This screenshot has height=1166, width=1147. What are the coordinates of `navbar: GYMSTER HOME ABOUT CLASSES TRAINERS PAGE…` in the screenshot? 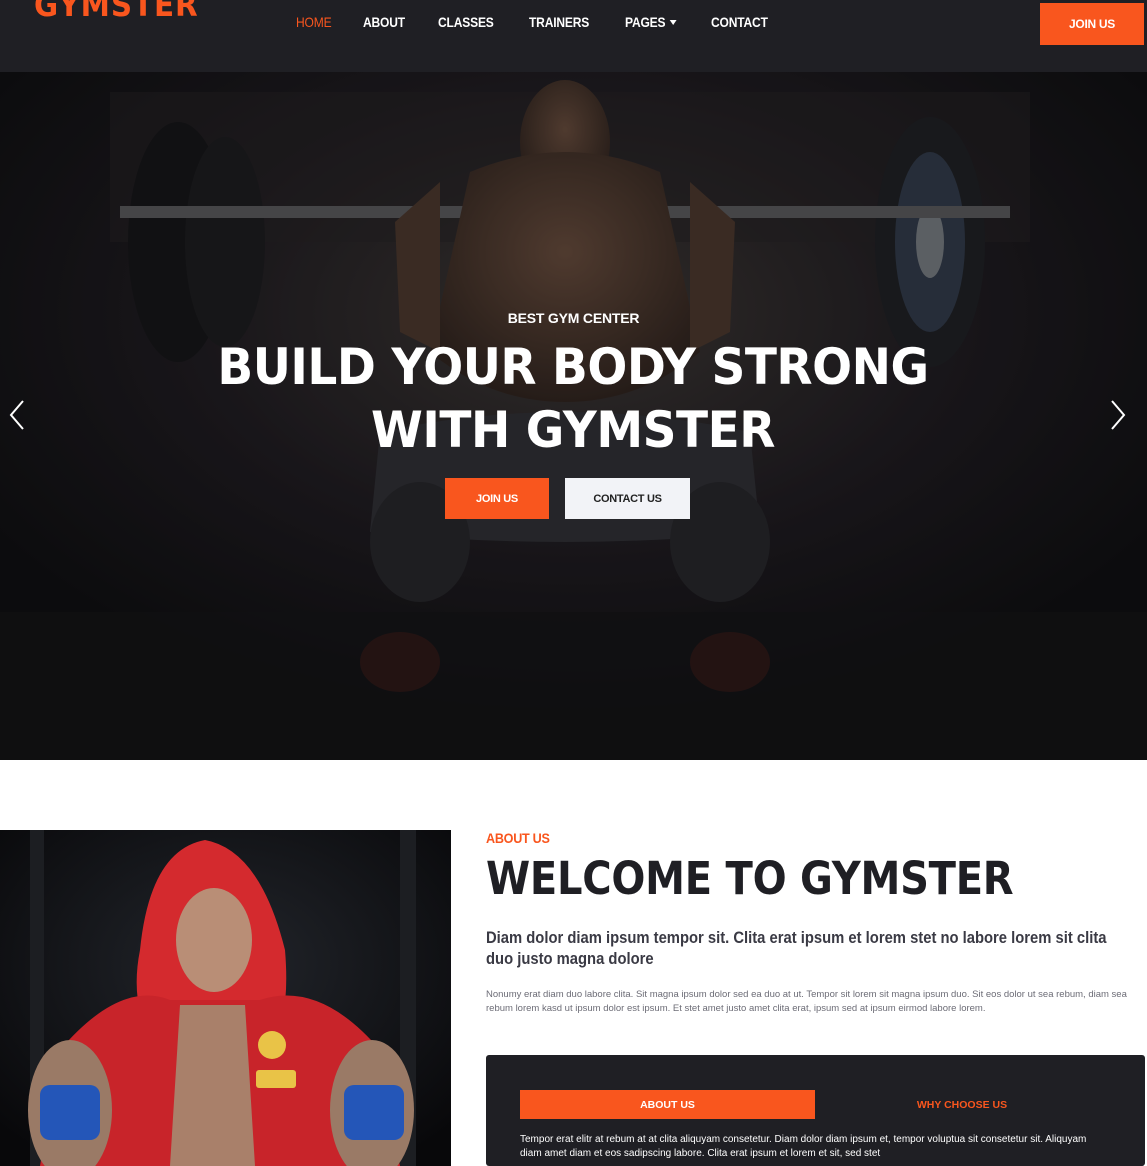 It's located at (573, 36).